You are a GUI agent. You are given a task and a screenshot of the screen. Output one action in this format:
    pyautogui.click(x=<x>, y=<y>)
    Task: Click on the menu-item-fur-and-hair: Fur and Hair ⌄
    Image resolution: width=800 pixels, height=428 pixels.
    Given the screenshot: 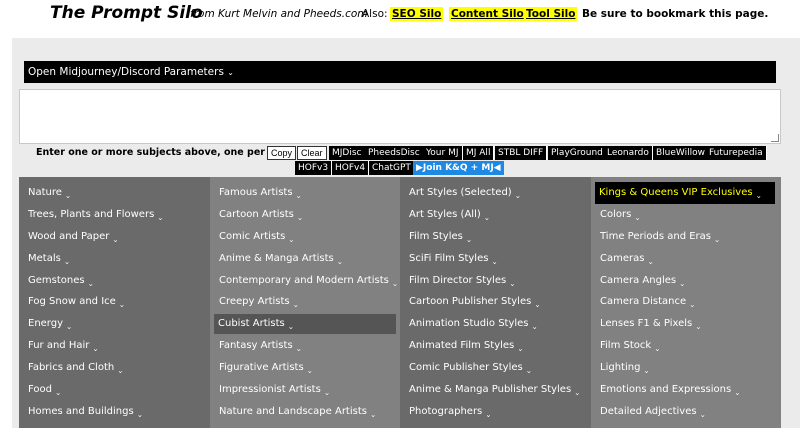 What is the action you would take?
    pyautogui.click(x=114, y=346)
    